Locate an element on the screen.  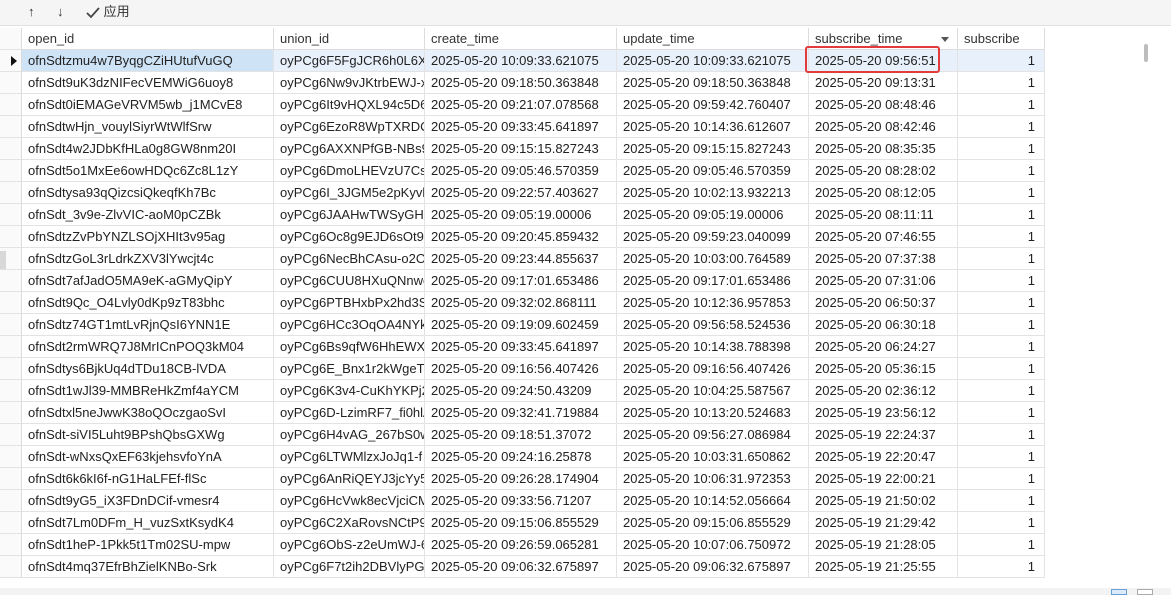
cell-open-id: ofnSdtzmu4w7ByqgCZiHUtufVuGQ is located at coordinates (148, 61).